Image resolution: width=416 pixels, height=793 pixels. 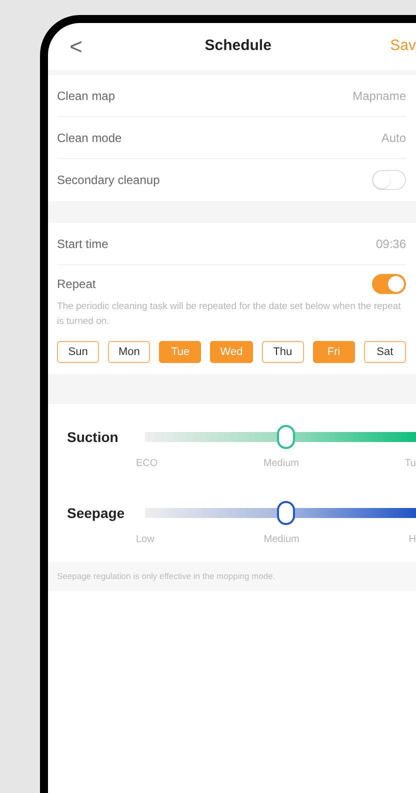 I want to click on day-button: Sun, so click(x=78, y=352).